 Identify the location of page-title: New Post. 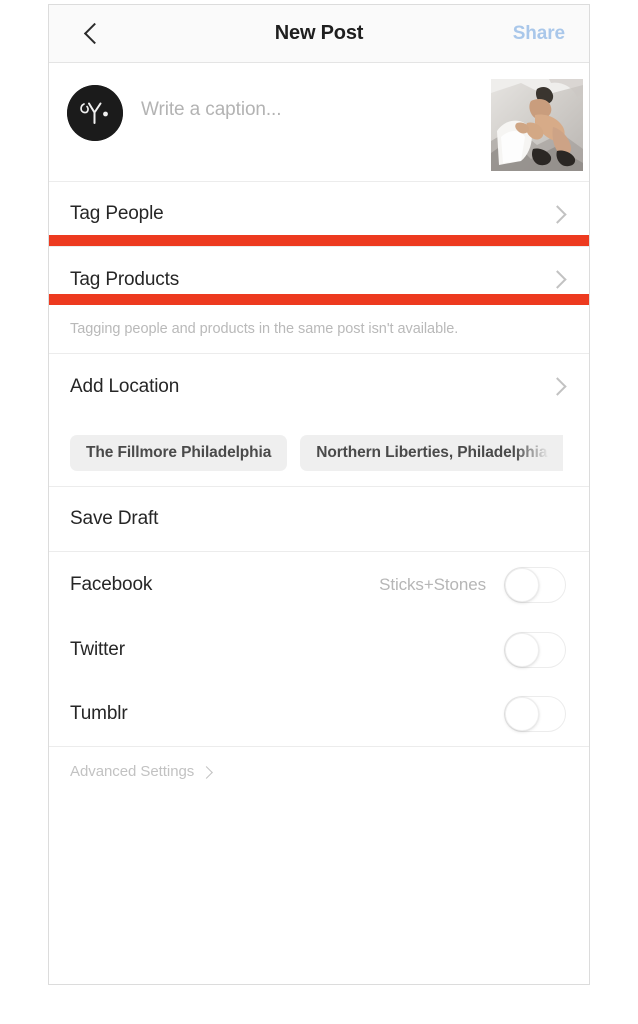
(319, 33).